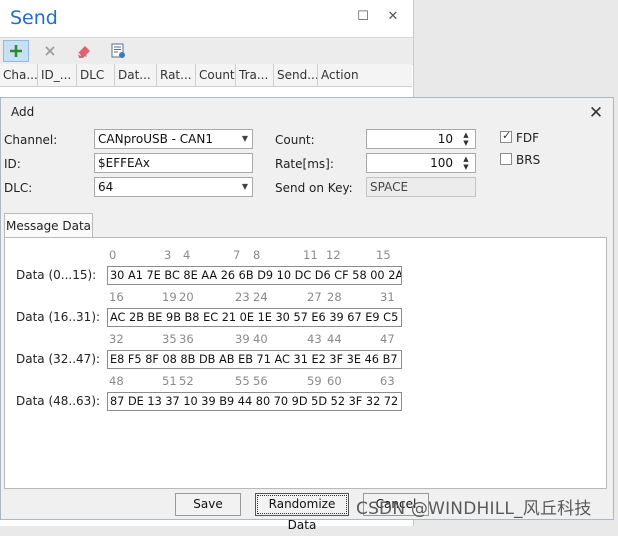 This screenshot has height=536, width=618. What do you see at coordinates (84, 51) in the screenshot?
I see `eraser-icon` at bounding box center [84, 51].